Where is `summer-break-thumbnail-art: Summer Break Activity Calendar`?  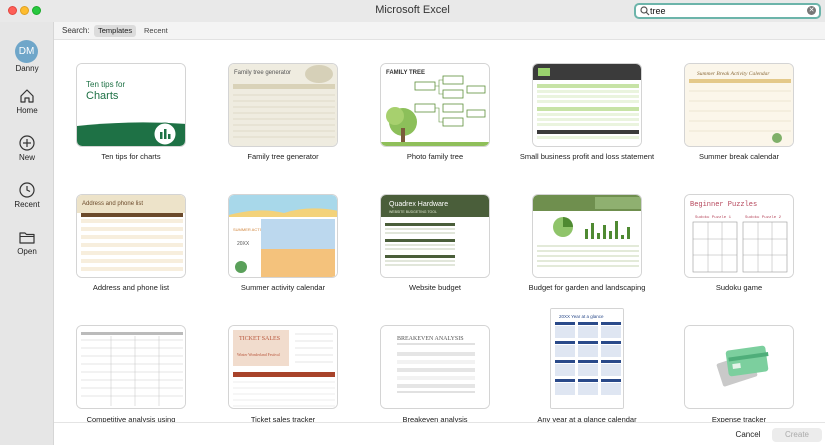 summer-break-thumbnail-art: Summer Break Activity Calendar is located at coordinates (739, 105).